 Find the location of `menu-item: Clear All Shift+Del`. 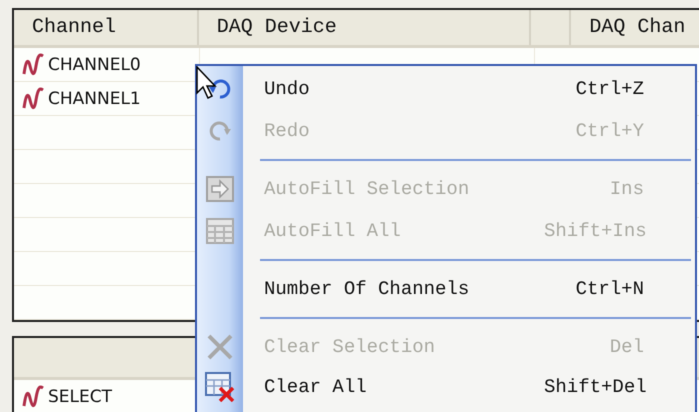

menu-item: Clear All Shift+Del is located at coordinates (446, 387).